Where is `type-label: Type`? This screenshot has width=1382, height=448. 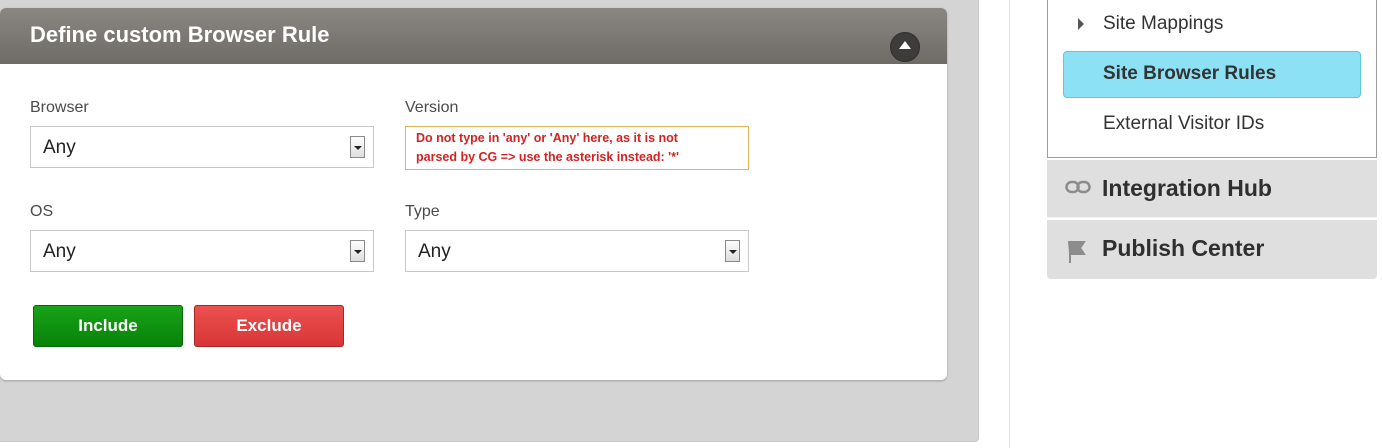
type-label: Type is located at coordinates (422, 211).